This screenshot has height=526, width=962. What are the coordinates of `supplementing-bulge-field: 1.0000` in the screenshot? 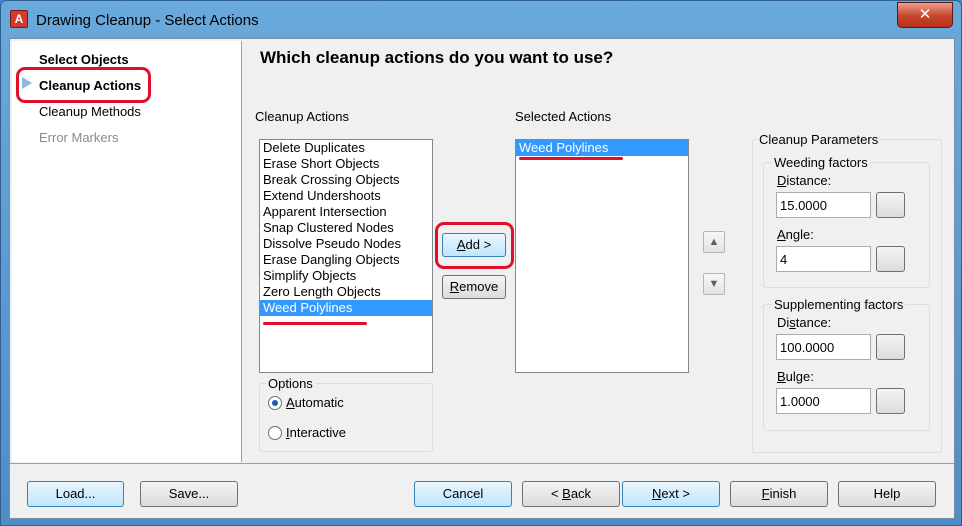 It's located at (823, 401).